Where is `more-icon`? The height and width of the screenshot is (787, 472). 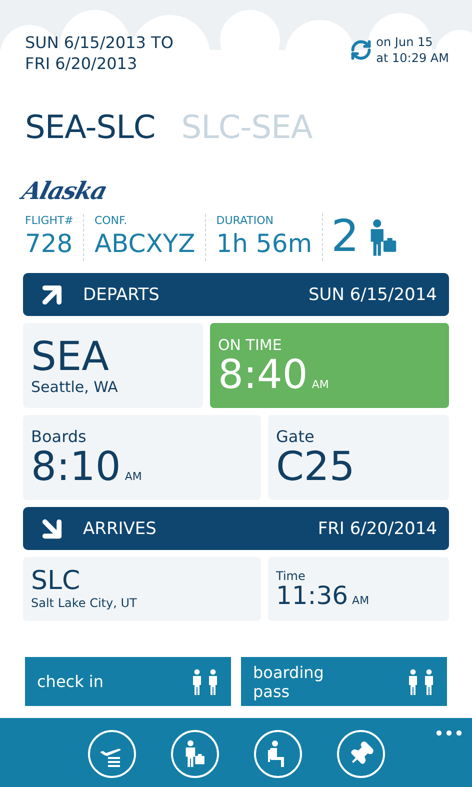 more-icon is located at coordinates (449, 733).